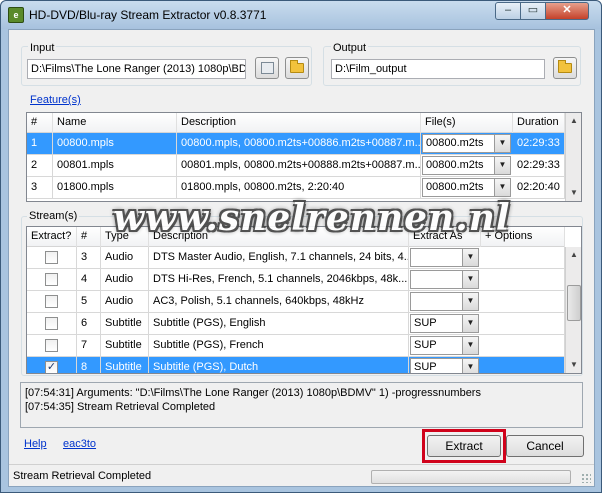 The height and width of the screenshot is (493, 602). Describe the element at coordinates (539, 123) in the screenshot. I see `col-duration: Duration` at that location.